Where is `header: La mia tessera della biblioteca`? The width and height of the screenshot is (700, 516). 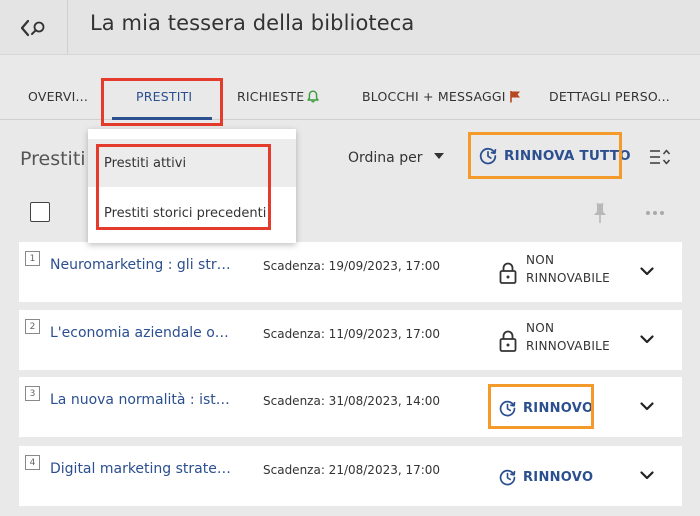
header: La mia tessera della biblioteca is located at coordinates (350, 27).